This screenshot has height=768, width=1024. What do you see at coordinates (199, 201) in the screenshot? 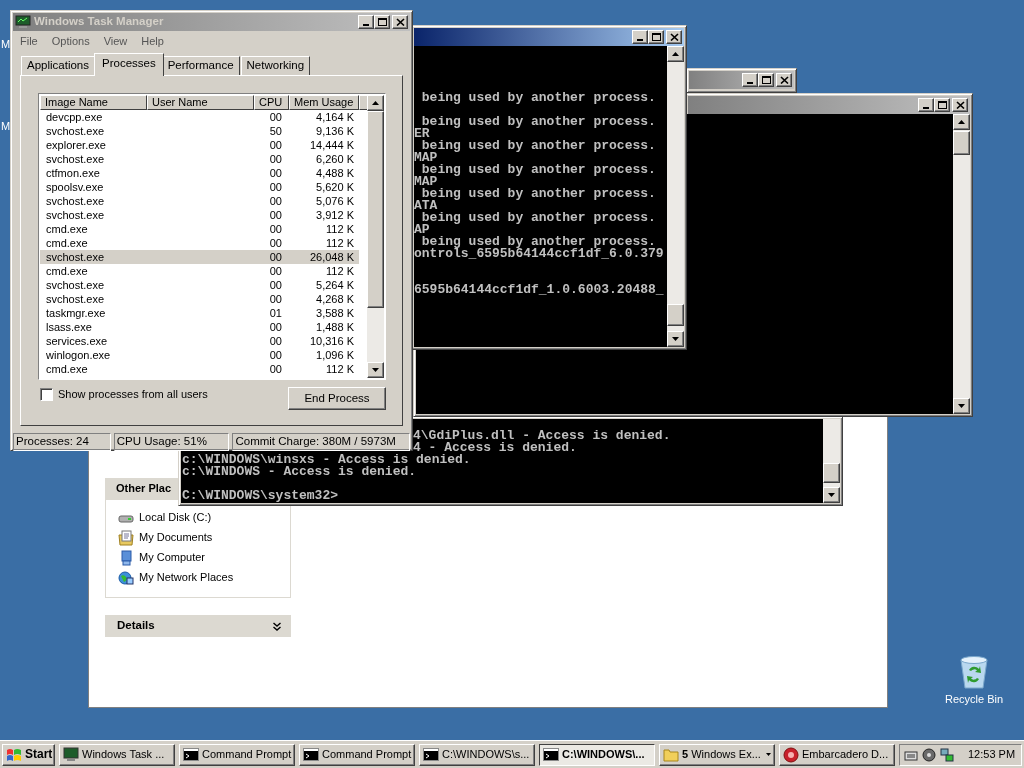
I see `process-row: svchost.exe 00 5,076 K` at bounding box center [199, 201].